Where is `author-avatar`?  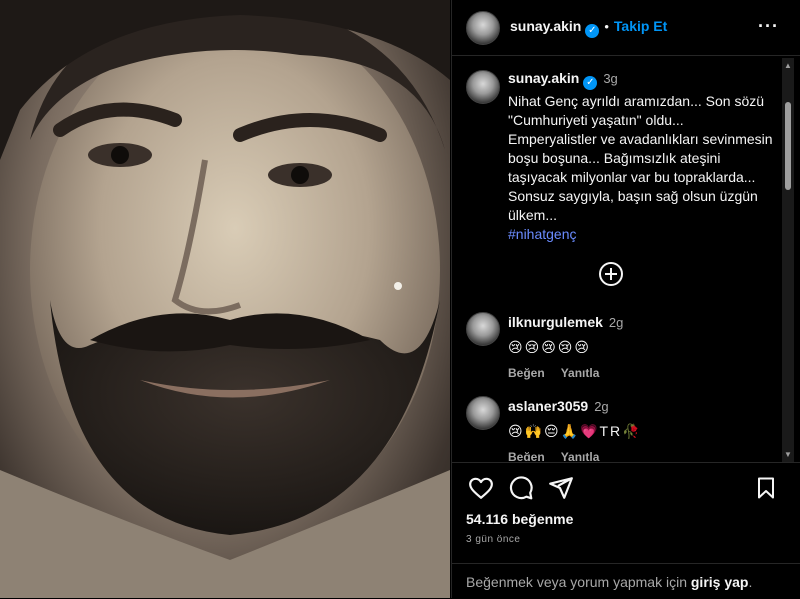 author-avatar is located at coordinates (483, 27).